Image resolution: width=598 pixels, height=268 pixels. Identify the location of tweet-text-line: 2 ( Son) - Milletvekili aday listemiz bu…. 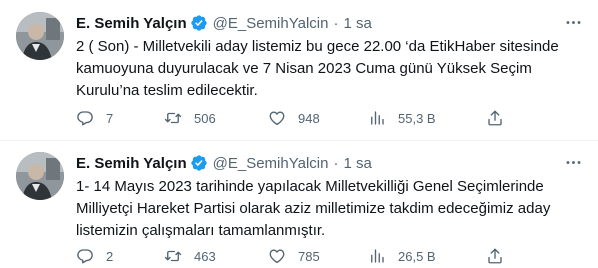
(317, 46).